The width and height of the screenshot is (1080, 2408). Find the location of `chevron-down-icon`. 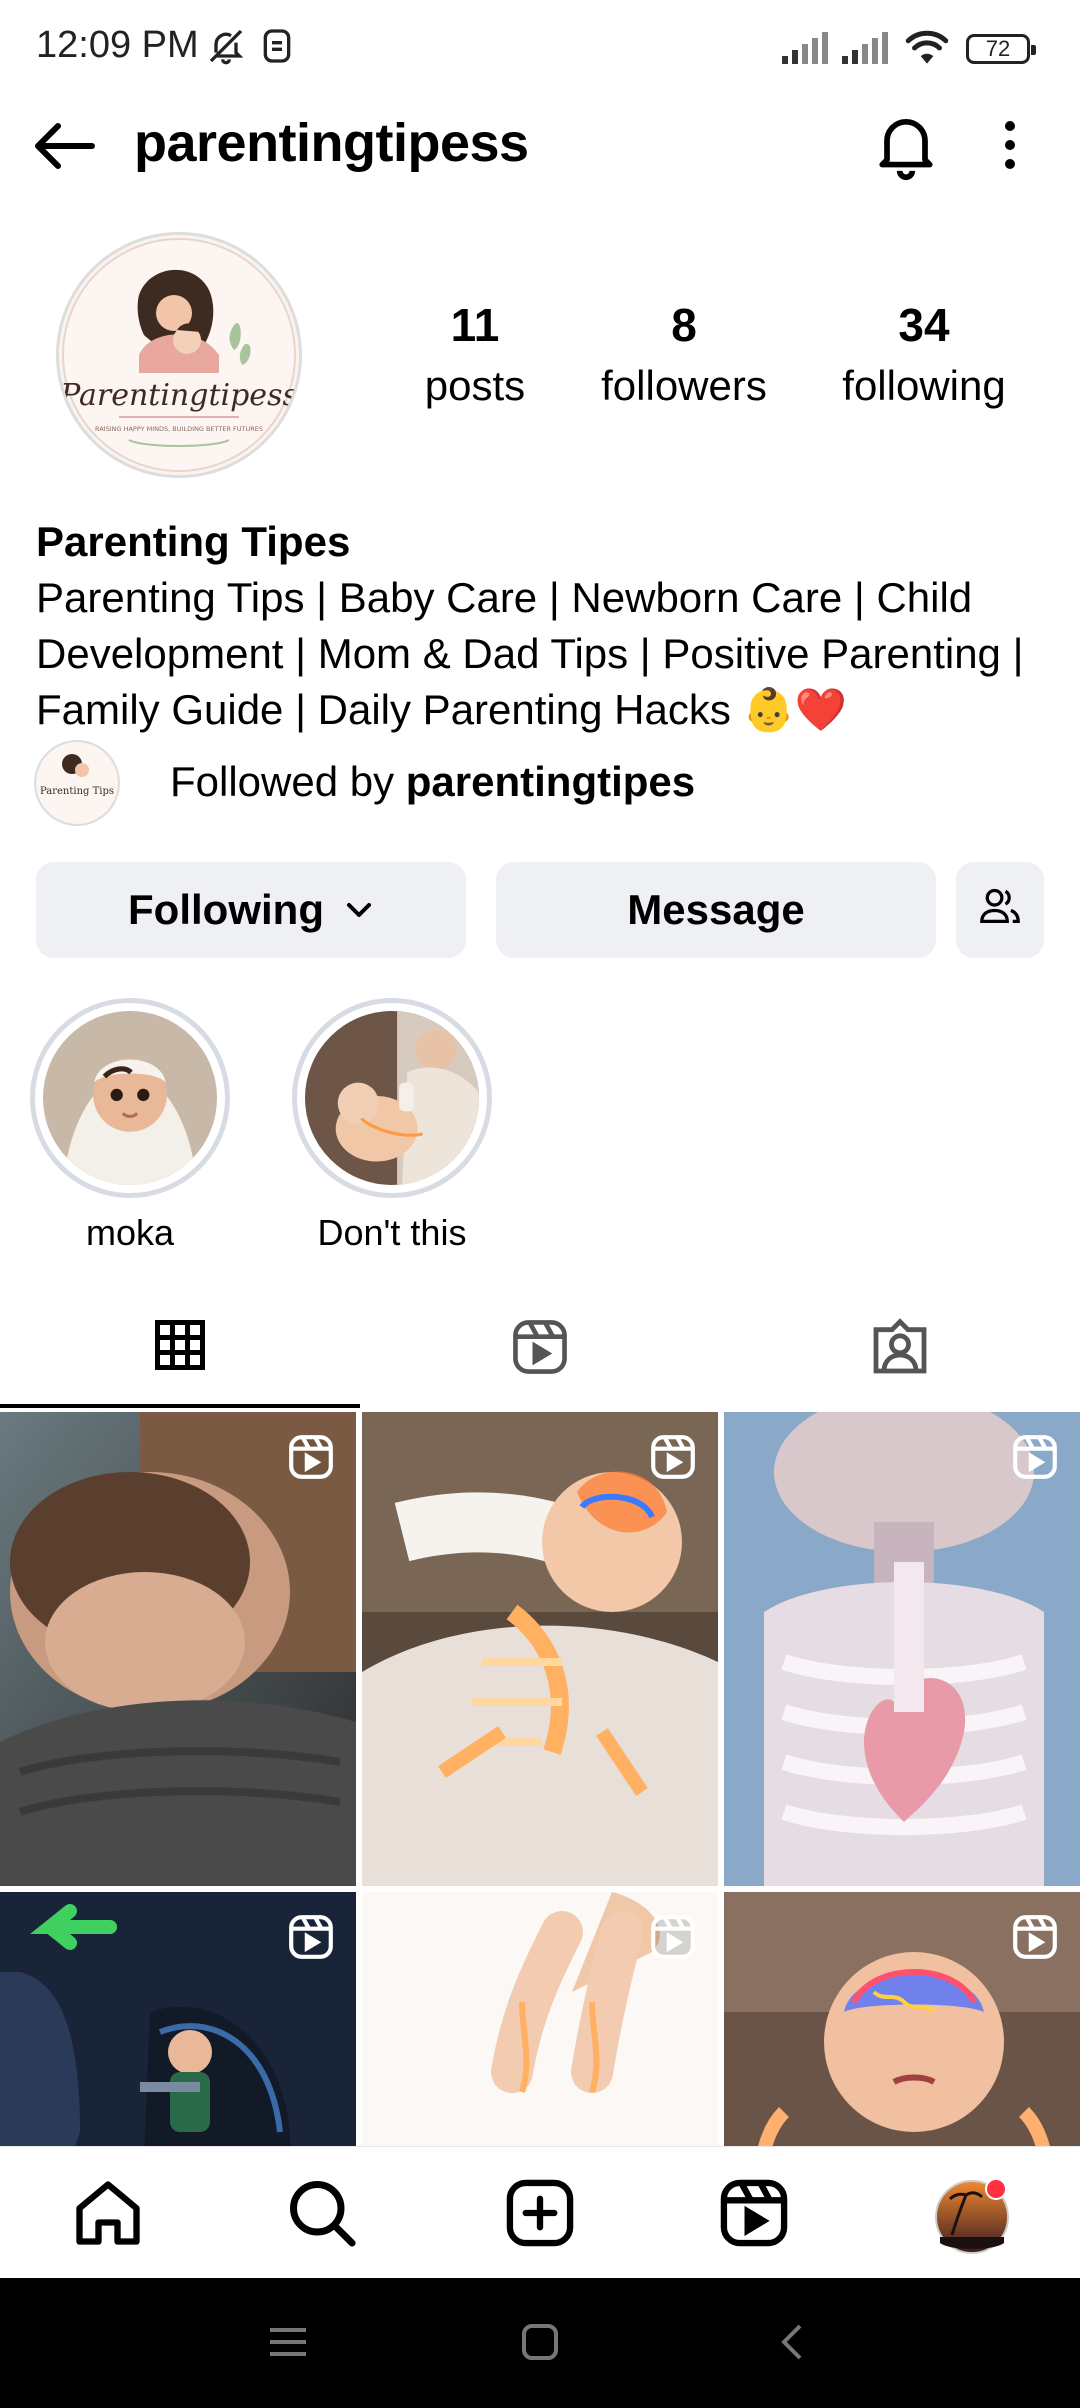

chevron-down-icon is located at coordinates (359, 910).